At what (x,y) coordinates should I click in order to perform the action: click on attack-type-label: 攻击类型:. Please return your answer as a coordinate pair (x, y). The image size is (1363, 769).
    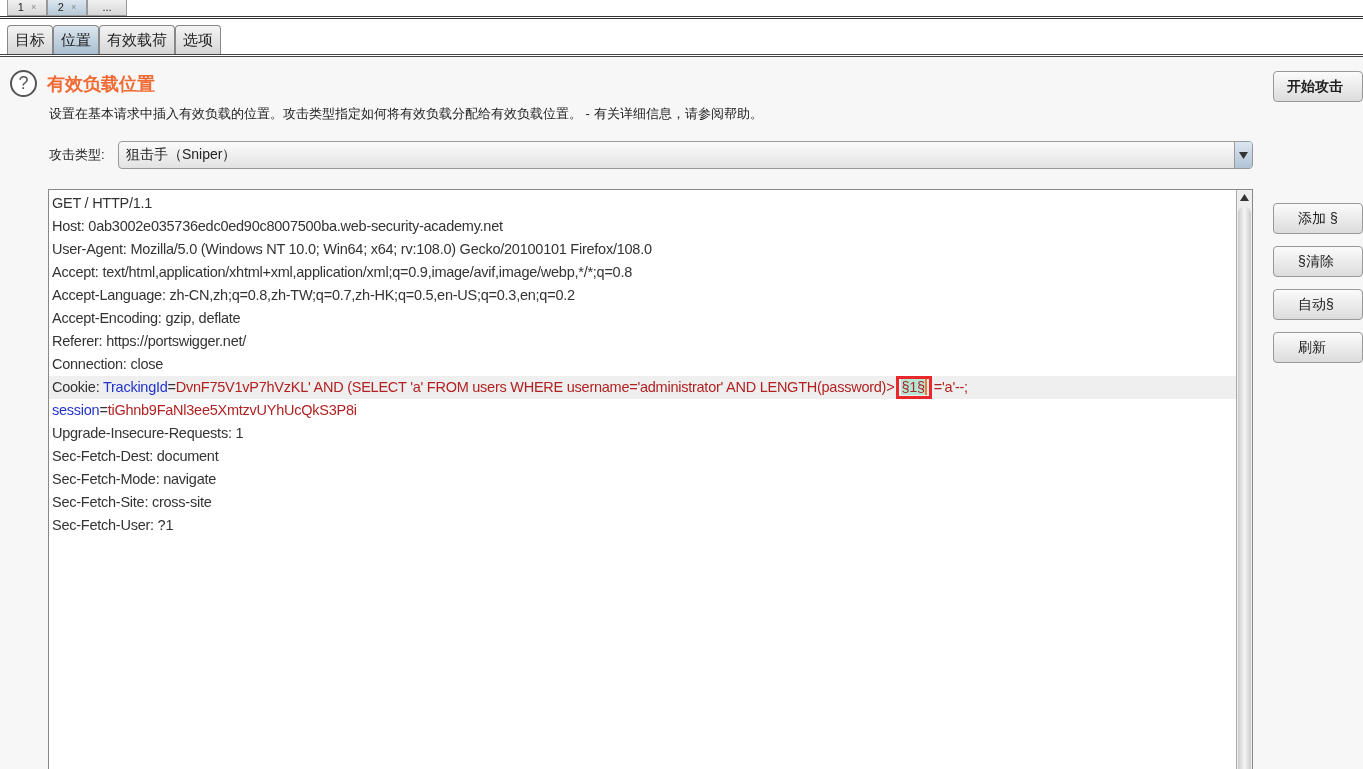
    Looking at the image, I should click on (77, 155).